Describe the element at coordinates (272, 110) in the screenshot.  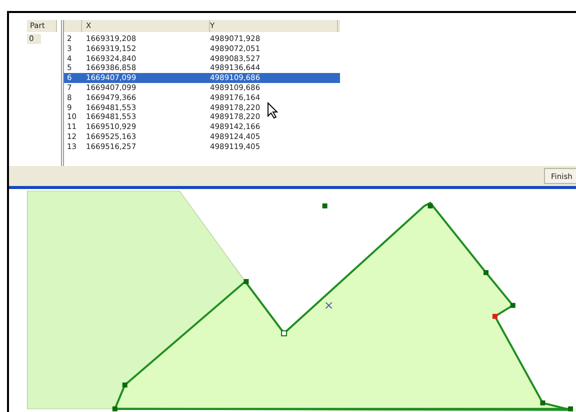
I see `mouse-pointer-icon` at that location.